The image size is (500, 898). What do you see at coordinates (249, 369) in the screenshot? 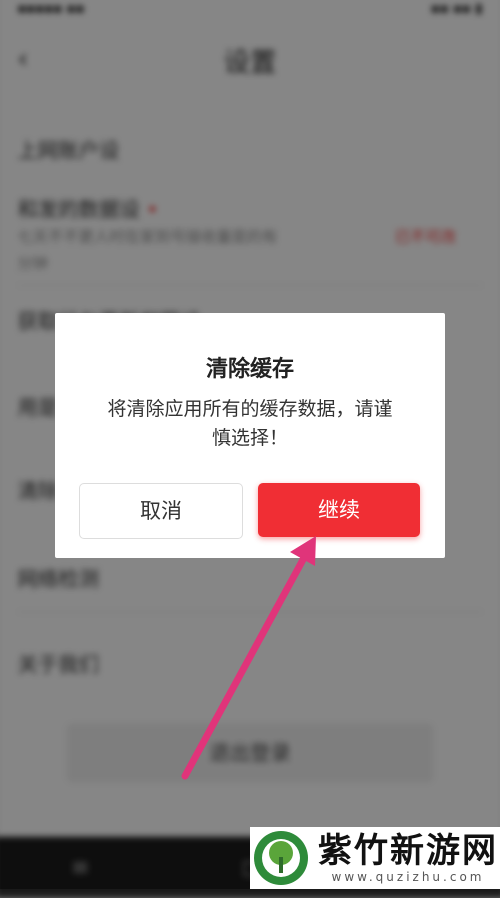
I see `dialog-title: 清除缓存` at bounding box center [249, 369].